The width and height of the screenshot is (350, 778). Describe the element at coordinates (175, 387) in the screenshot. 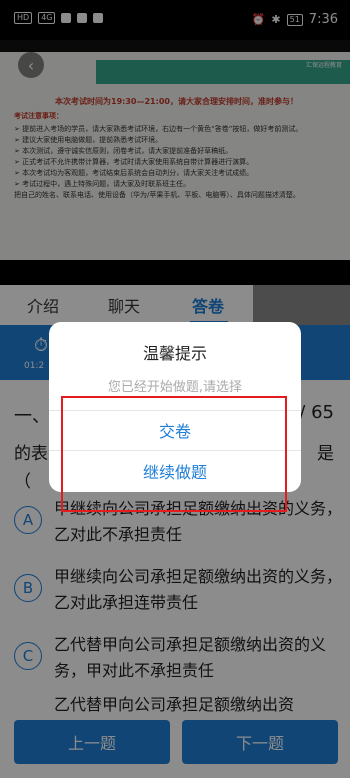

I see `dialog-message: 您已经开始做题,请选择` at that location.